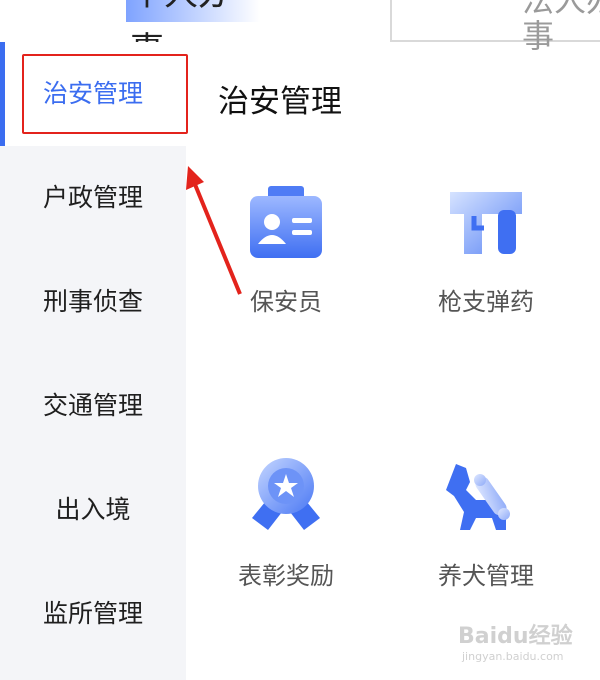 This screenshot has height=680, width=600. I want to click on tile-label: 养犬管理, so click(486, 576).